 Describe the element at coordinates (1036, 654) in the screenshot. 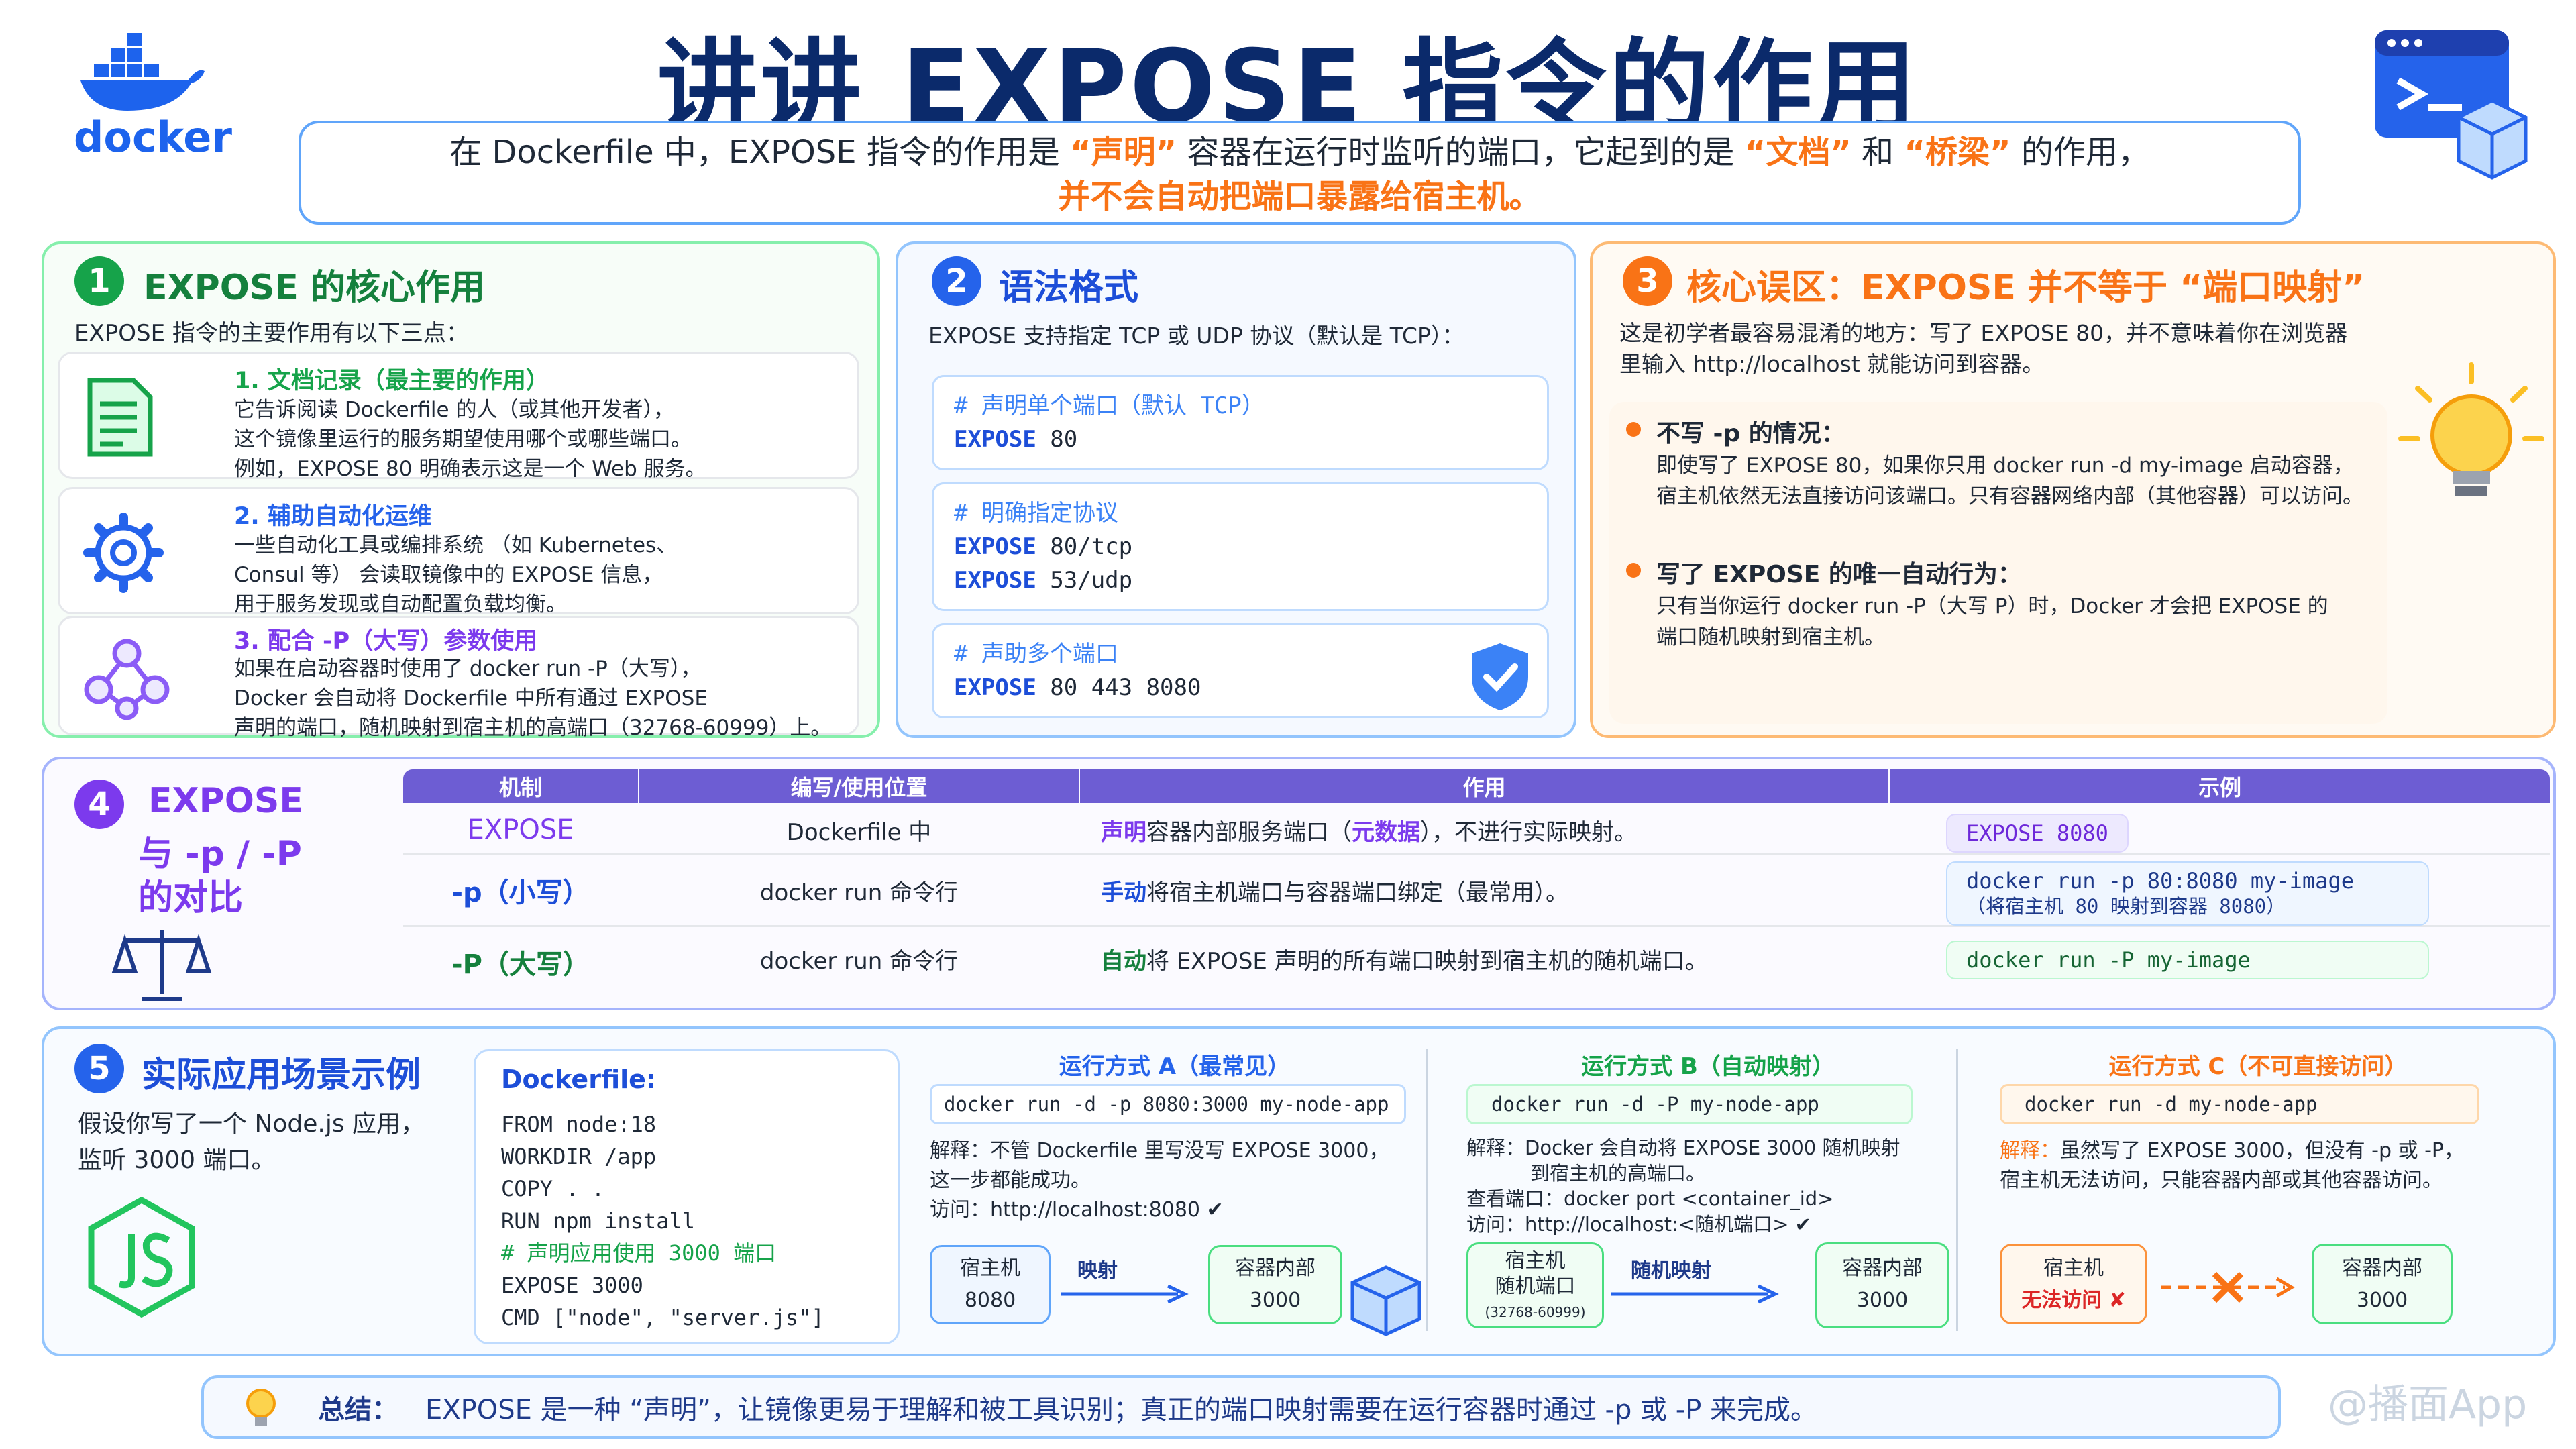

I see `code-comment: # 声助多个端口` at that location.